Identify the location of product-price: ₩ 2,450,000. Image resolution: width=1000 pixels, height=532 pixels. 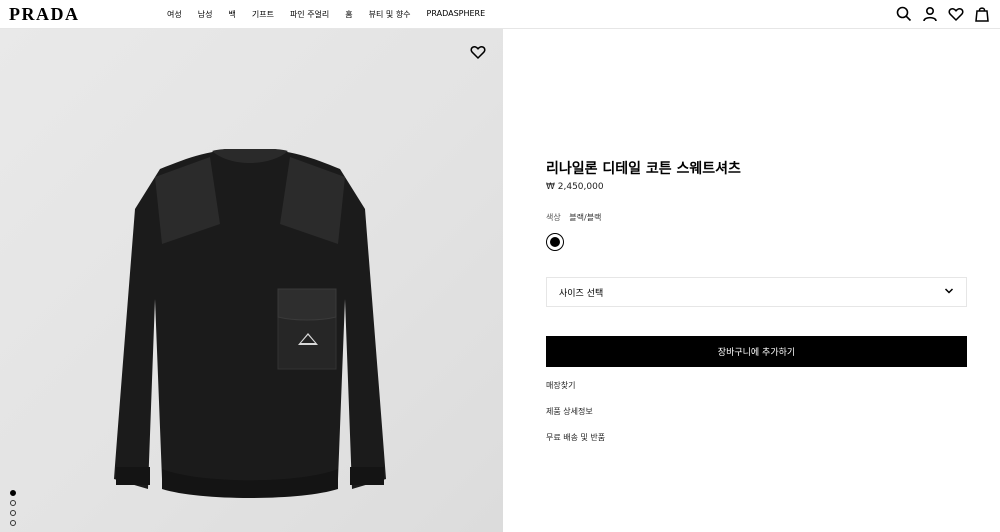
(575, 187).